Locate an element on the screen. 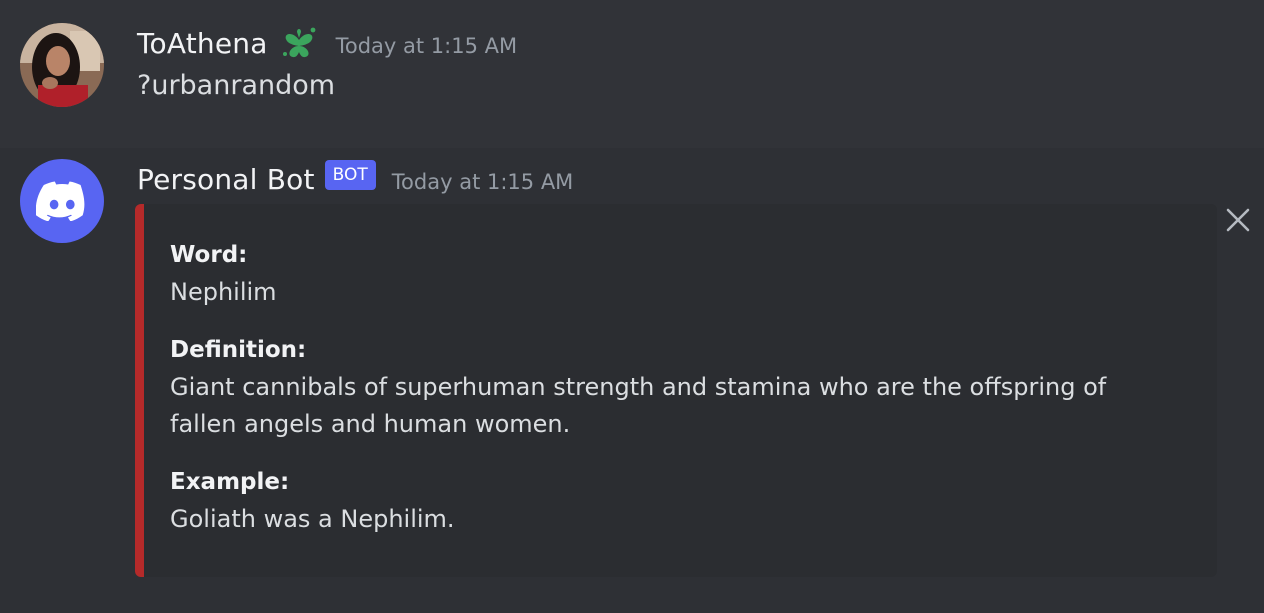 The image size is (1264, 613). close-icon is located at coordinates (1238, 220).